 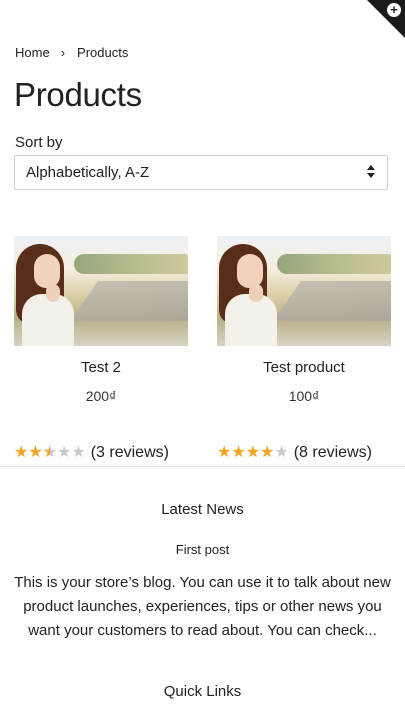 What do you see at coordinates (88, 172) in the screenshot?
I see `sort-selected-value: Alphabetically, A-Z` at bounding box center [88, 172].